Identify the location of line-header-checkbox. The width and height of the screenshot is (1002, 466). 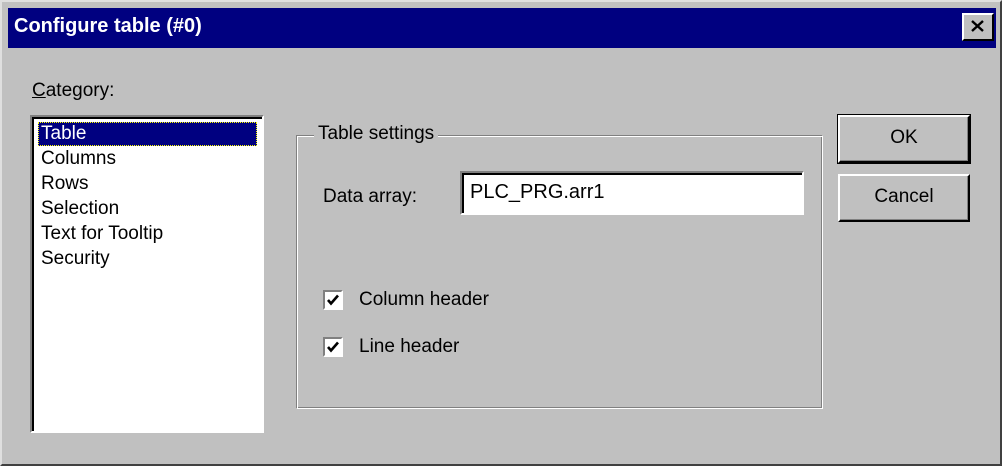
(333, 347).